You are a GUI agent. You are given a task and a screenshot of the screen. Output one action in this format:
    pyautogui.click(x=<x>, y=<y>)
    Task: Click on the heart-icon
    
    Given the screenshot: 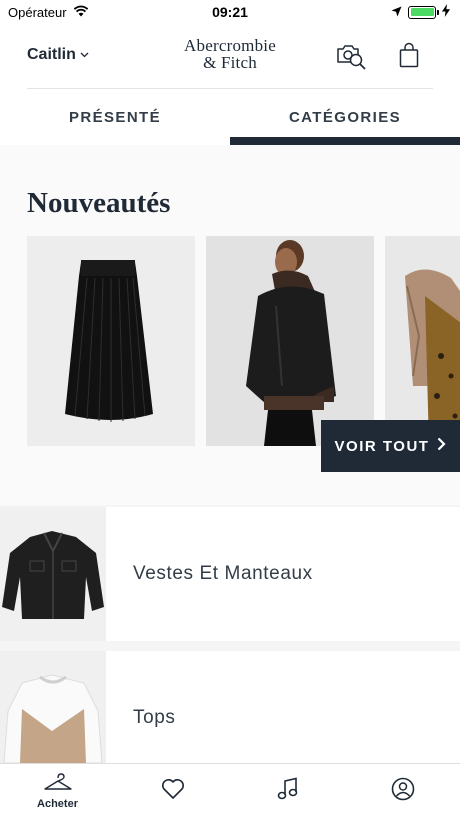 What is the action you would take?
    pyautogui.click(x=173, y=791)
    